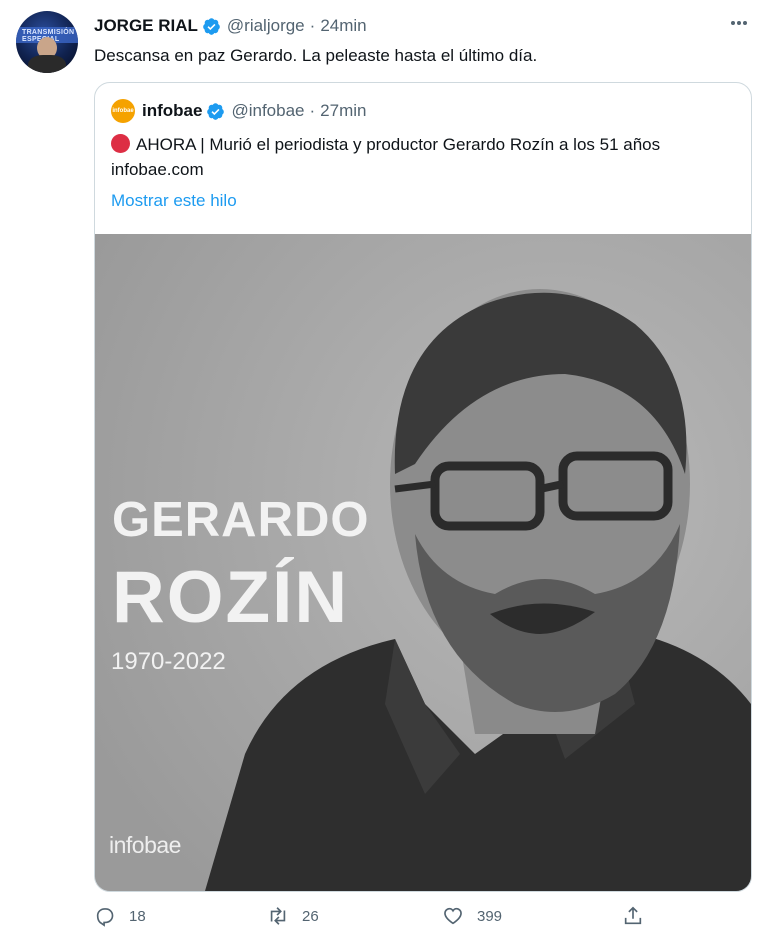 The height and width of the screenshot is (947, 767). What do you see at coordinates (739, 25) in the screenshot?
I see `more-options-icon` at bounding box center [739, 25].